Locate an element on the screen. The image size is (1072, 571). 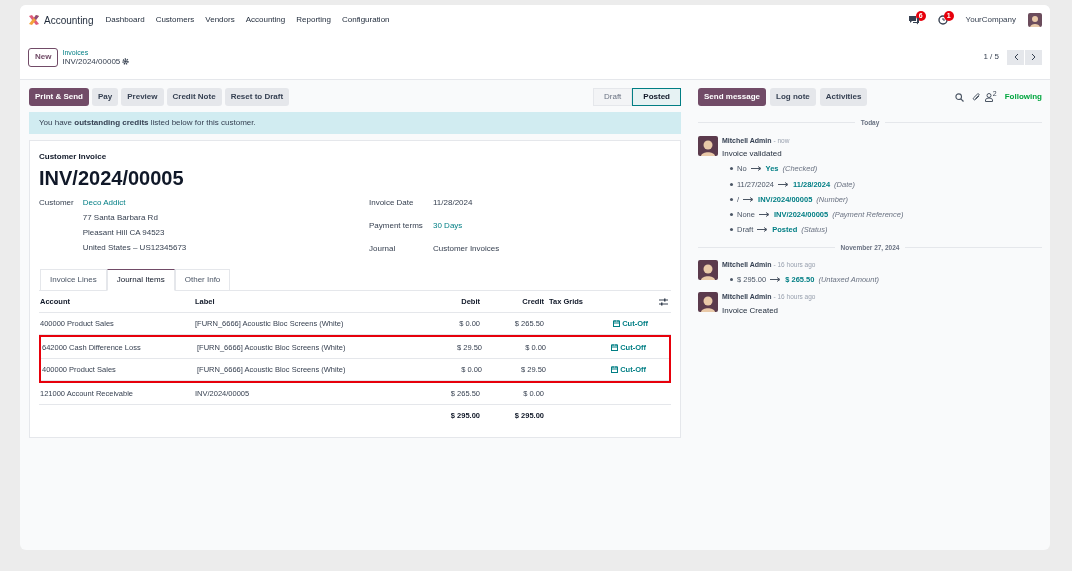
chevron-right-icon is located at coordinates (1033, 57).